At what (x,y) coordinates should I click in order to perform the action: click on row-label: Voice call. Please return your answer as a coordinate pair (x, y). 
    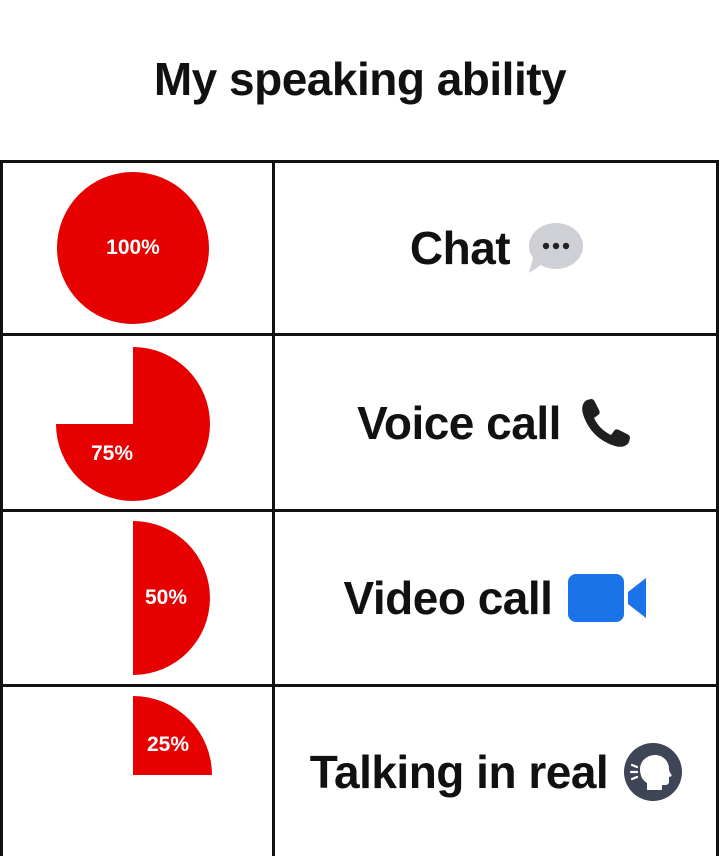
    Looking at the image, I should click on (459, 422).